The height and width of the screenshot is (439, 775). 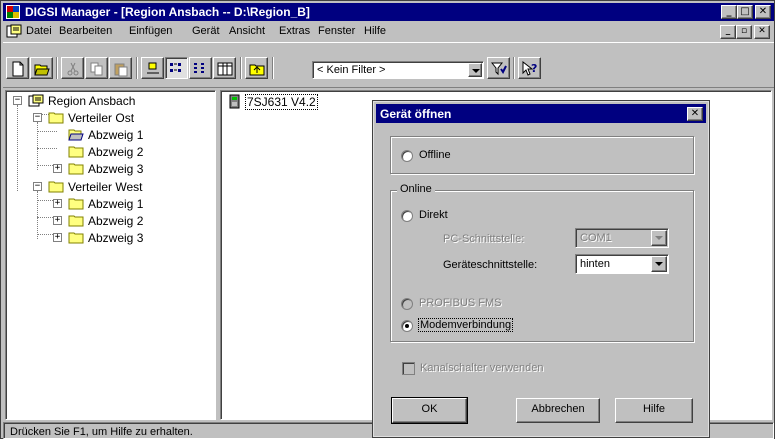 What do you see at coordinates (336, 31) in the screenshot?
I see `menu-fenster: Fenster` at bounding box center [336, 31].